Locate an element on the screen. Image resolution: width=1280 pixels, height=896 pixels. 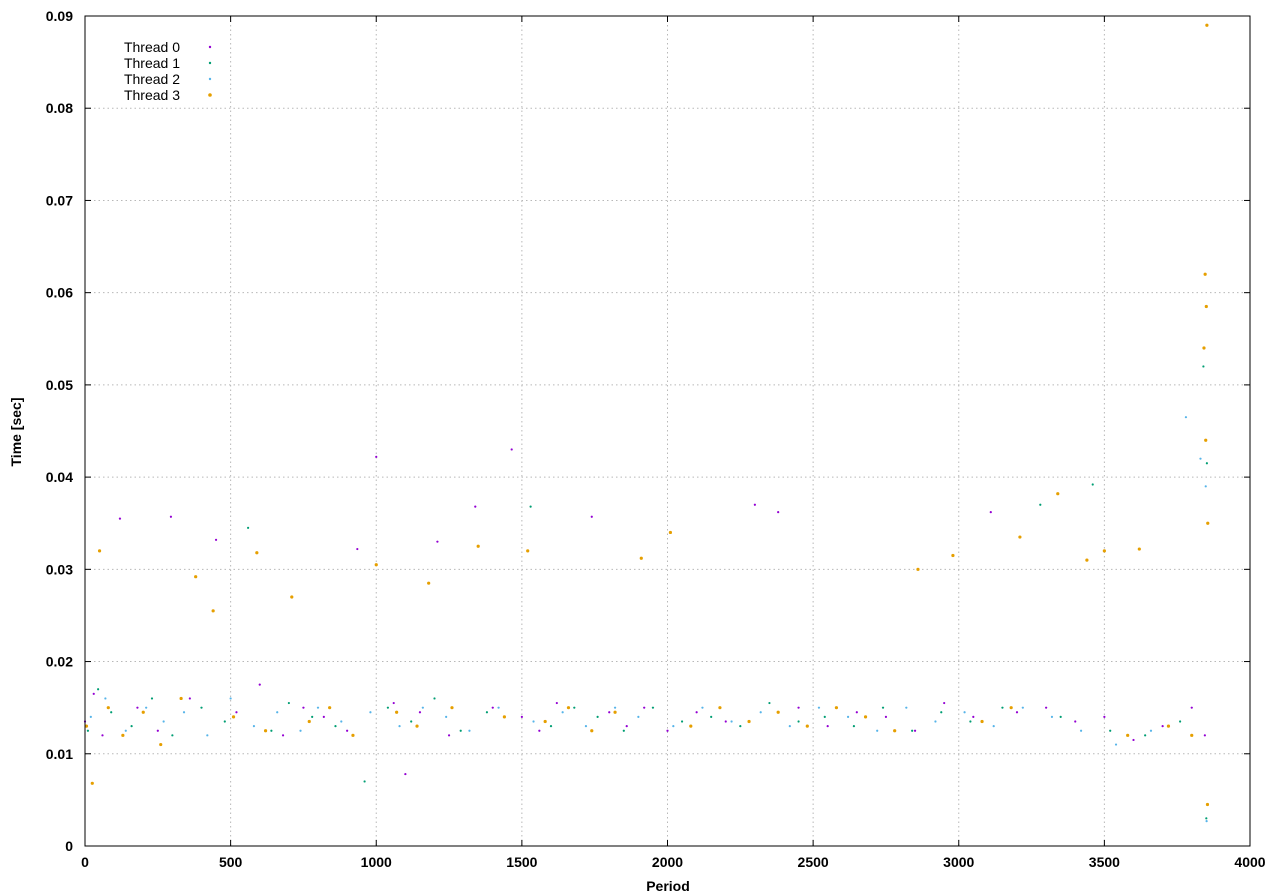
y-tick-label: 0 is located at coordinates (69, 846).